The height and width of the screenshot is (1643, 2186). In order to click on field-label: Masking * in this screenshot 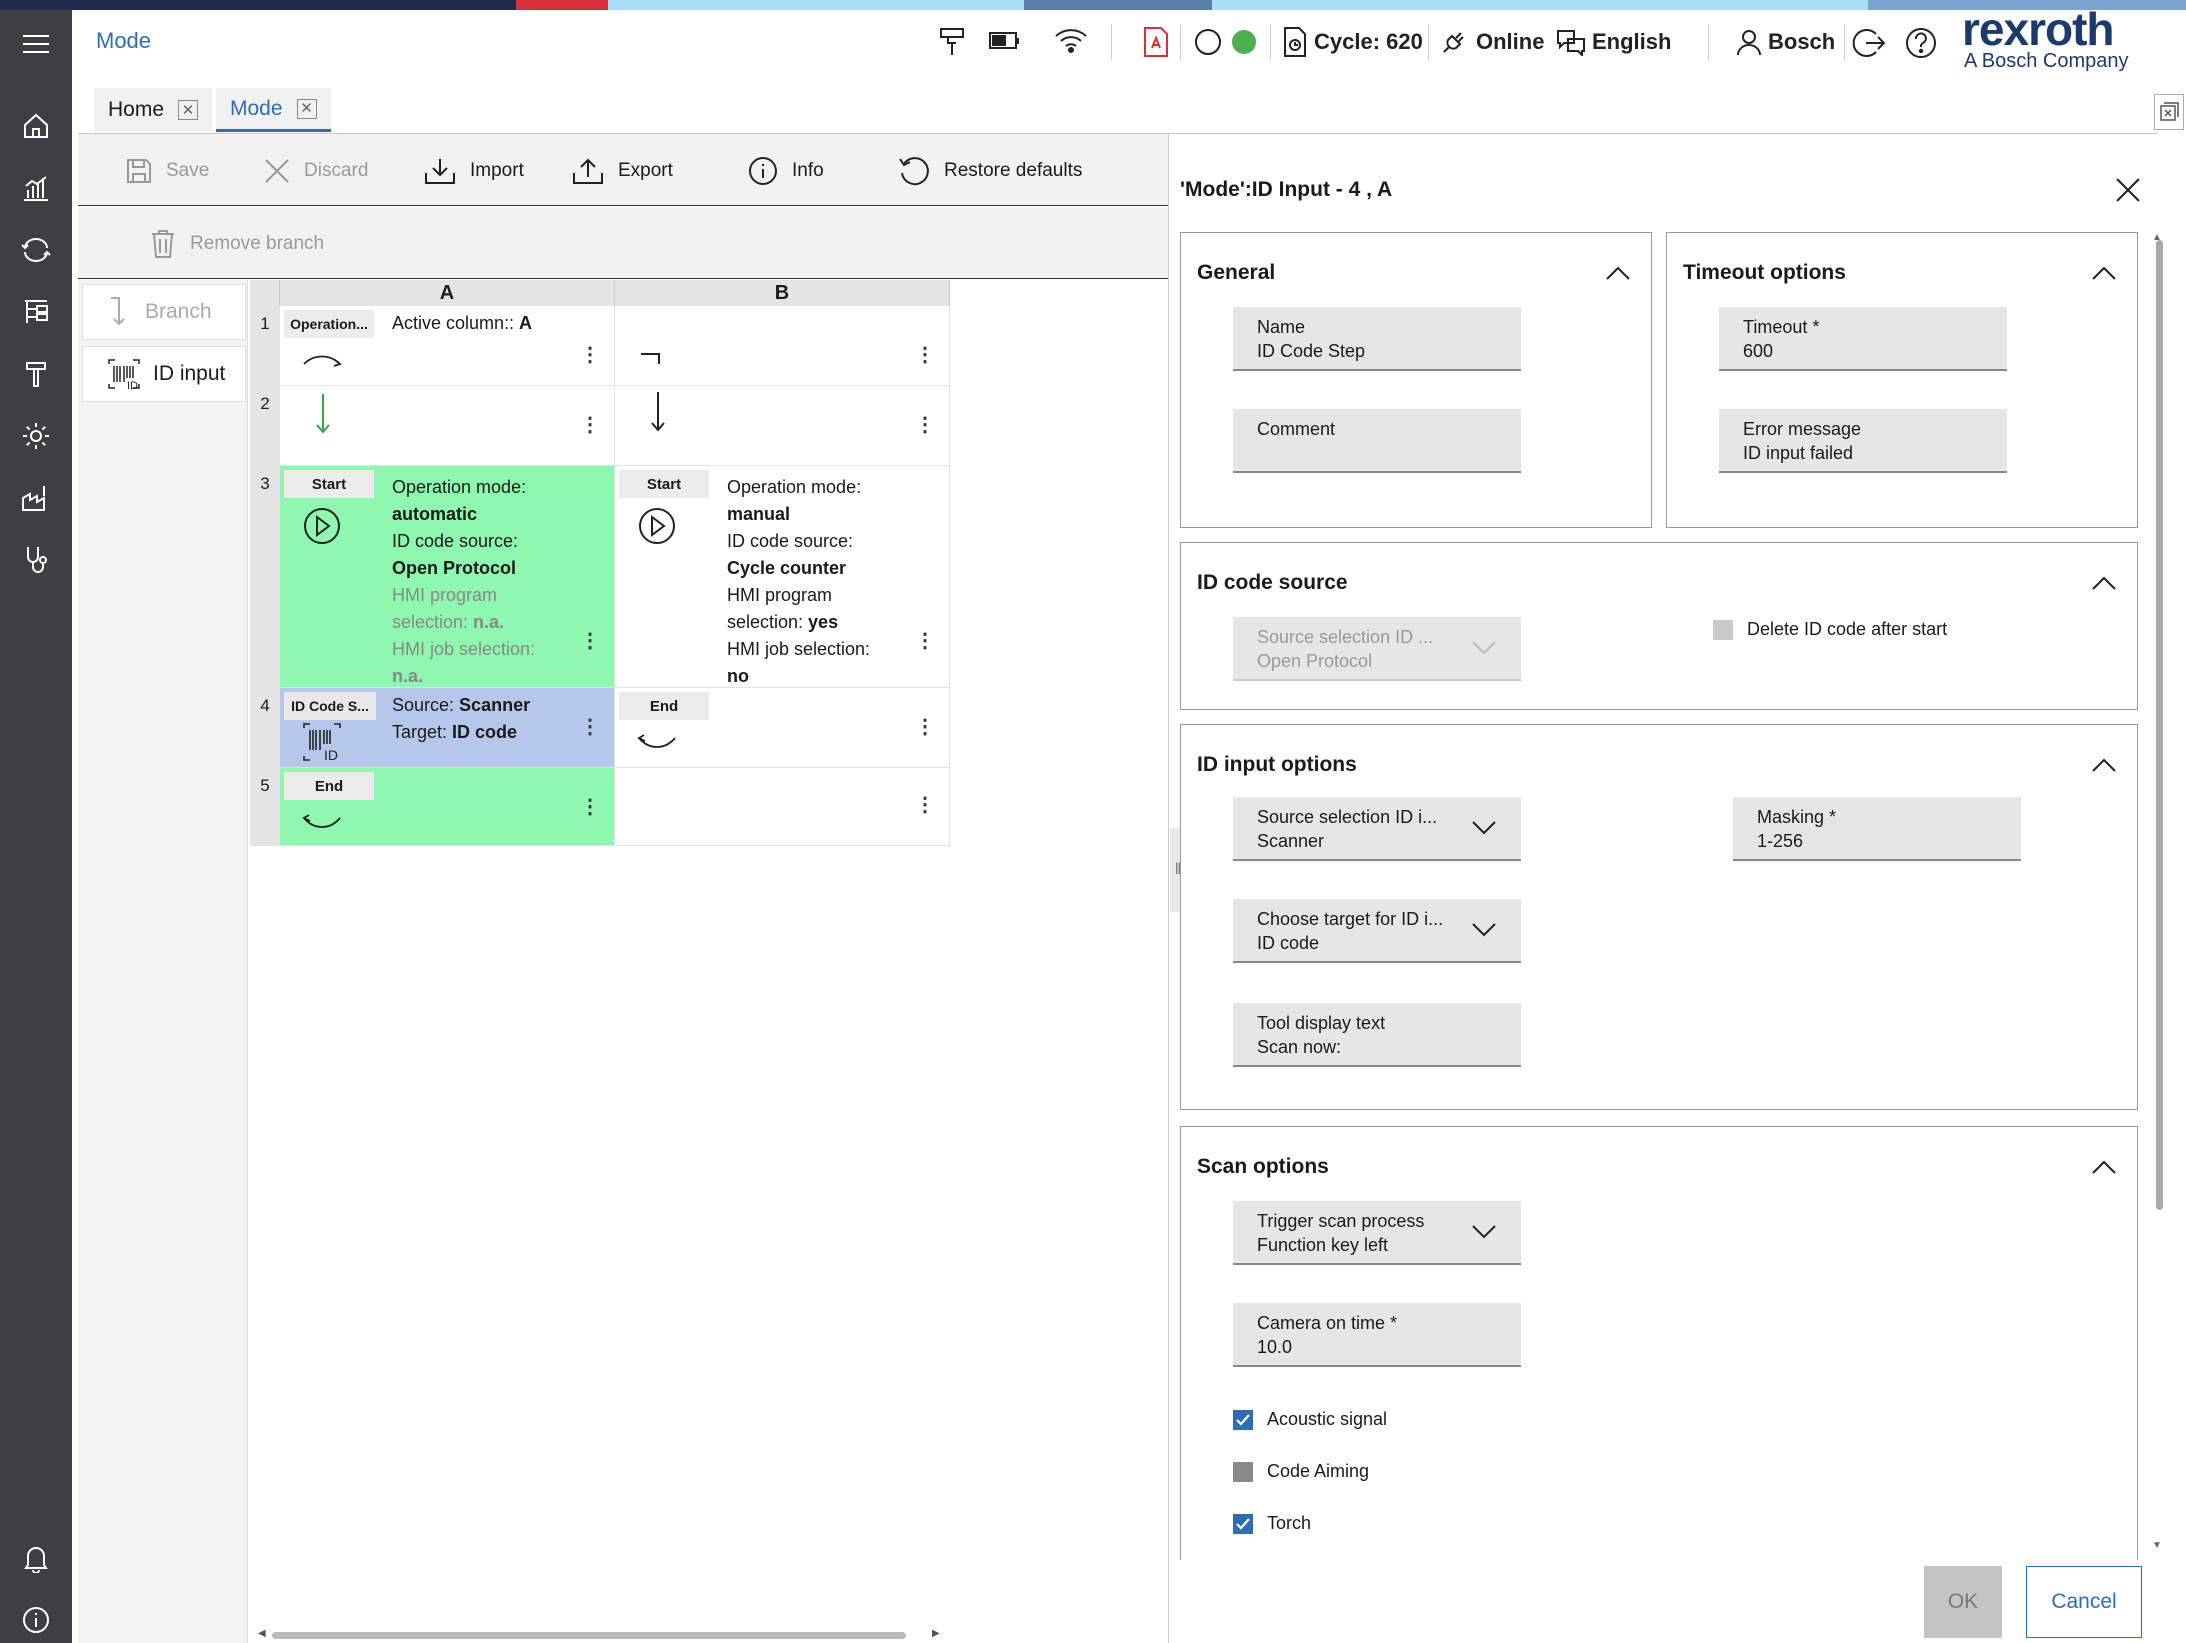, I will do `click(1797, 817)`.